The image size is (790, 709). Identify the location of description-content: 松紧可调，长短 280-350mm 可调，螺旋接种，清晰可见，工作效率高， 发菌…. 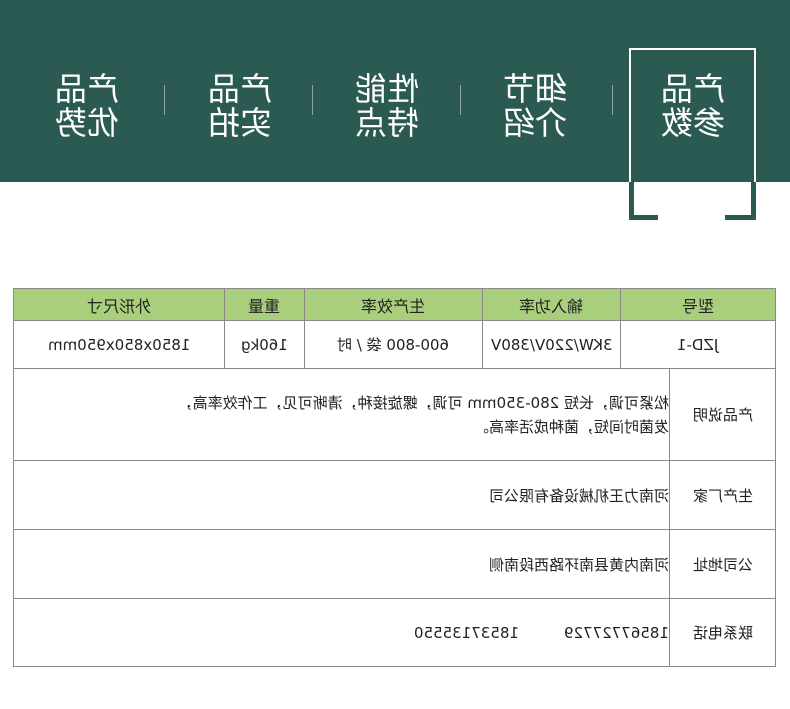
(341, 414).